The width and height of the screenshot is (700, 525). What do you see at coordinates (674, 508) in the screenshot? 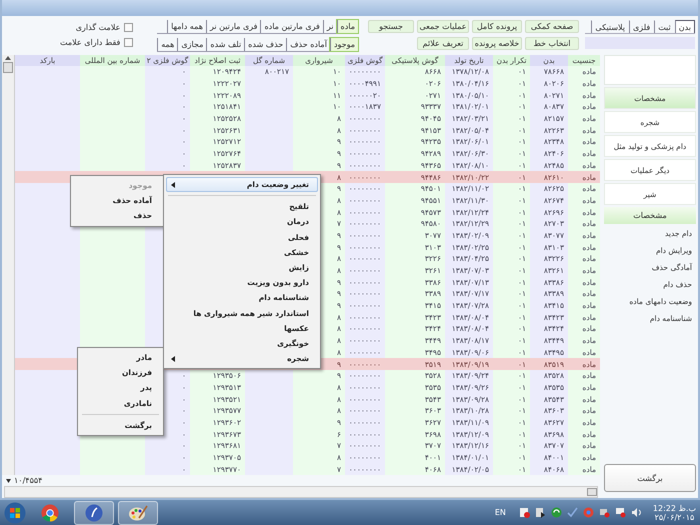
I see `clock-time: ب.ظ 12:22` at bounding box center [674, 508].